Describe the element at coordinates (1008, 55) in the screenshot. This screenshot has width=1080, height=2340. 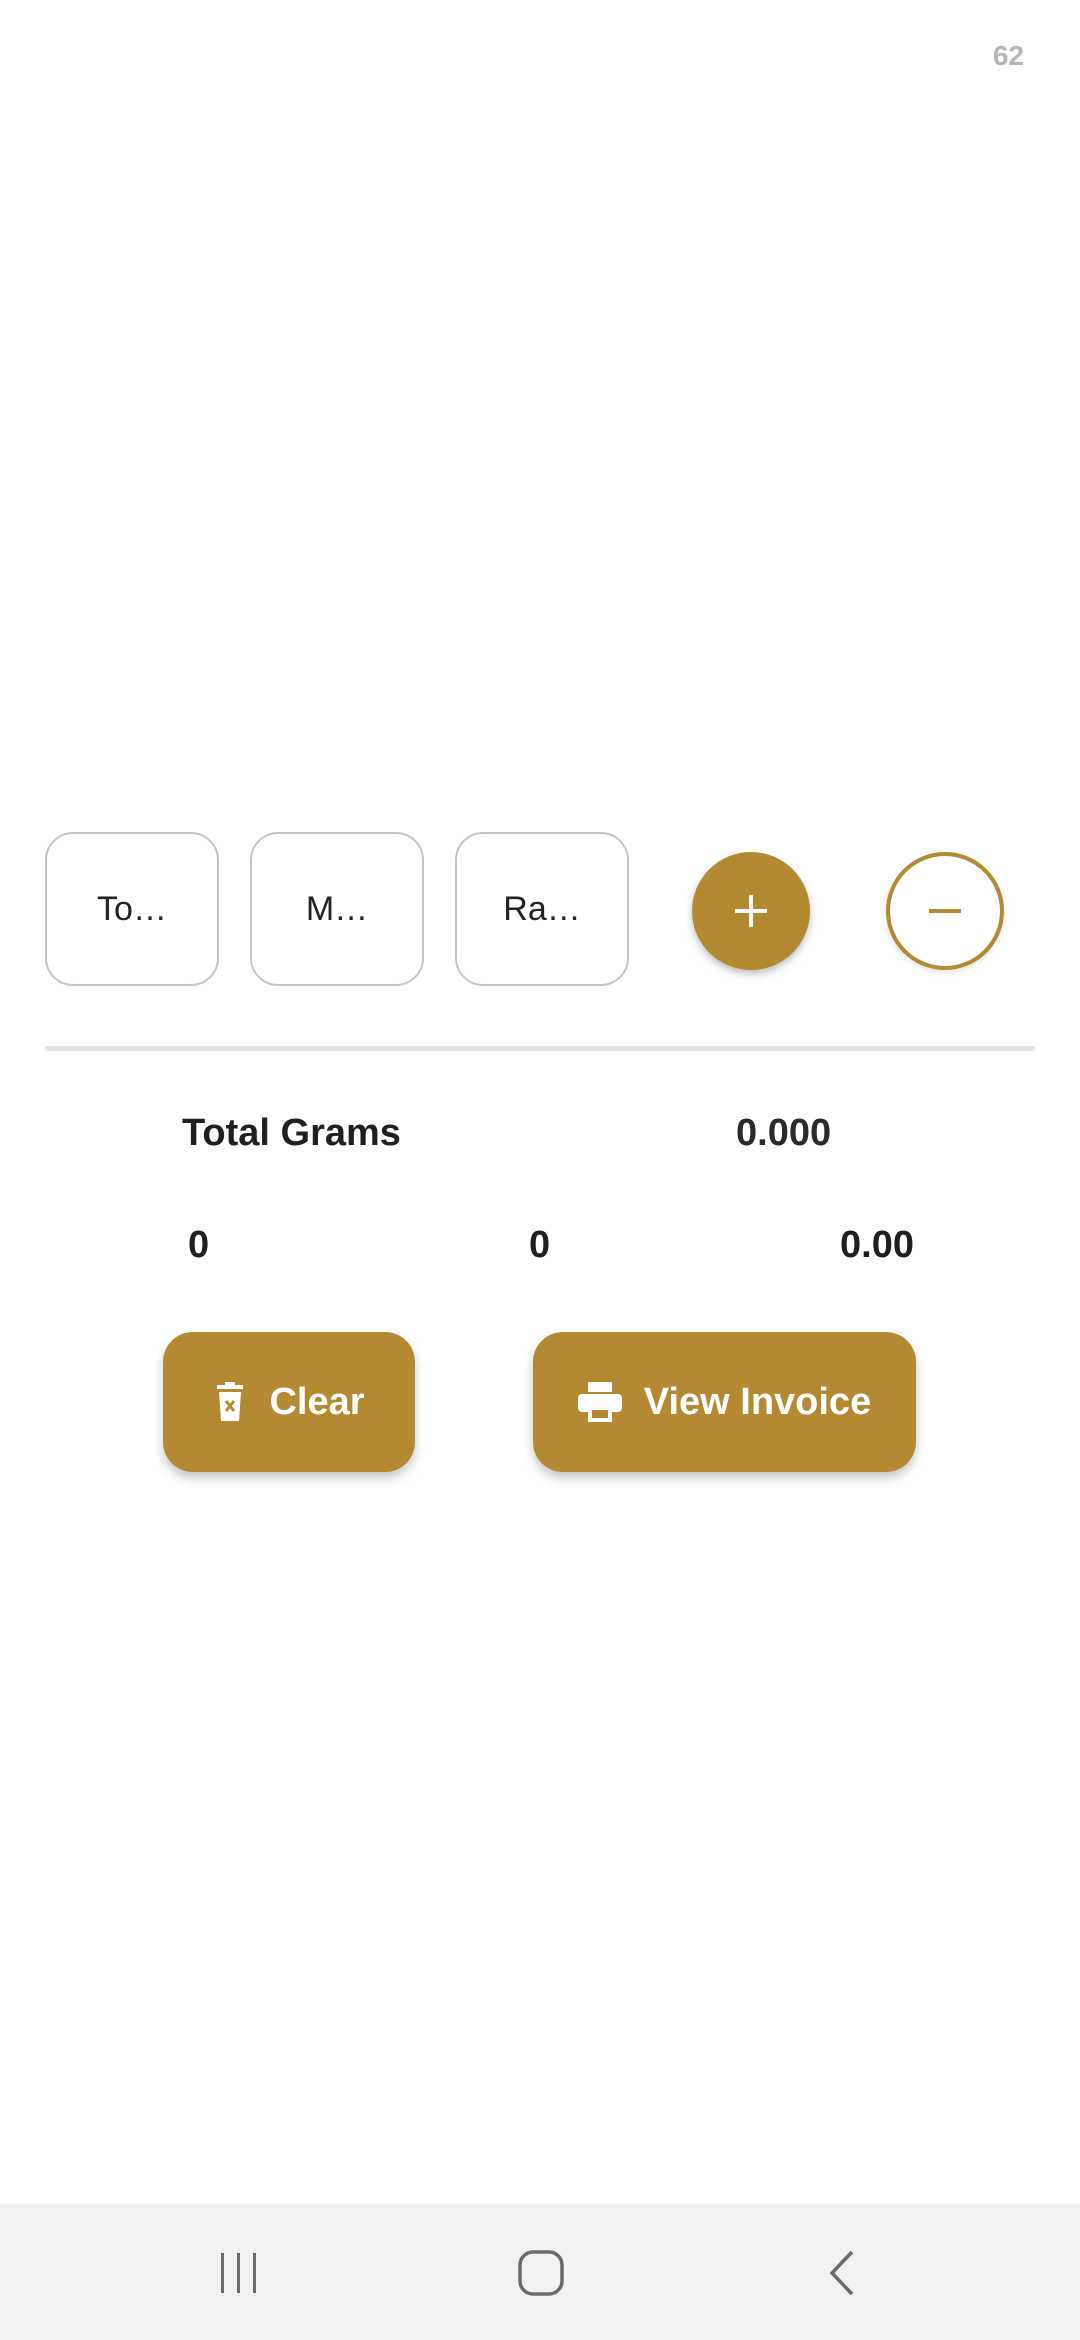
I see `item-counter: 62` at that location.